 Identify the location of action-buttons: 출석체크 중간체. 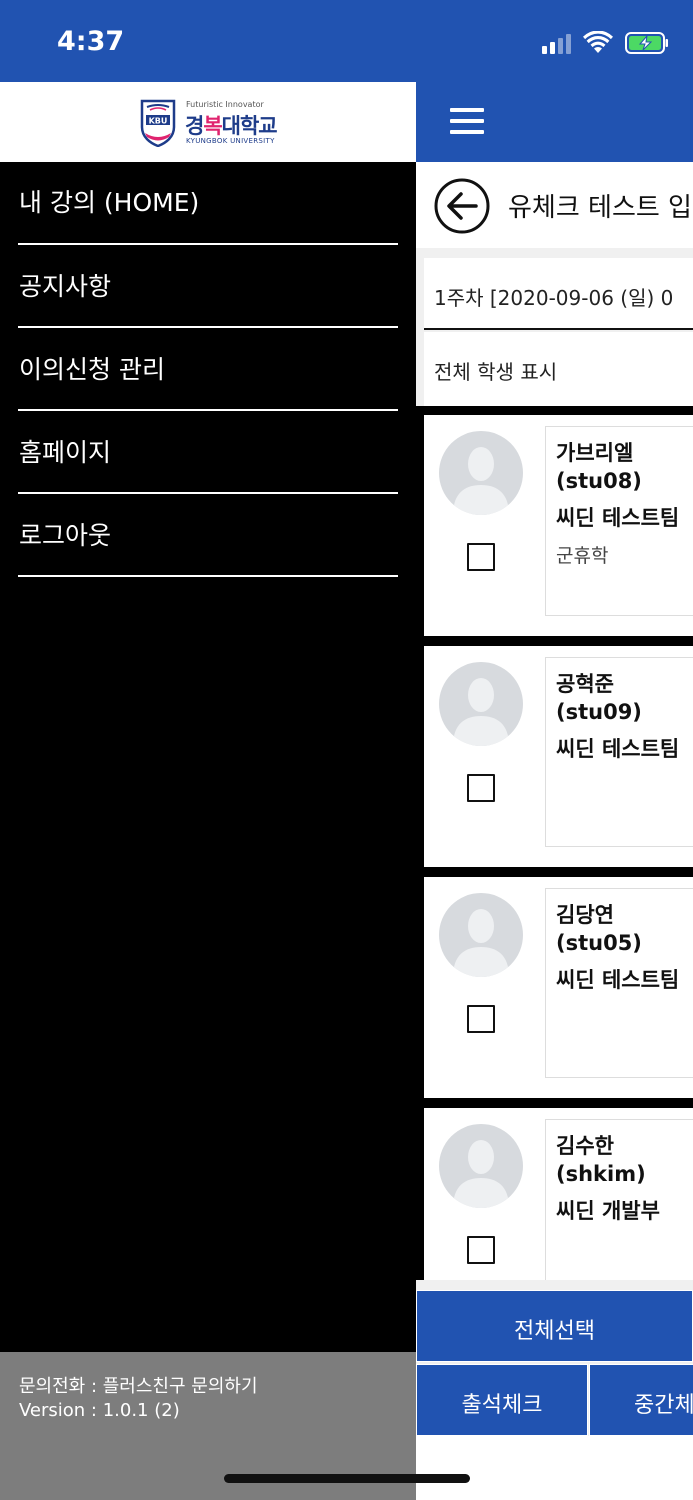
(554, 1400).